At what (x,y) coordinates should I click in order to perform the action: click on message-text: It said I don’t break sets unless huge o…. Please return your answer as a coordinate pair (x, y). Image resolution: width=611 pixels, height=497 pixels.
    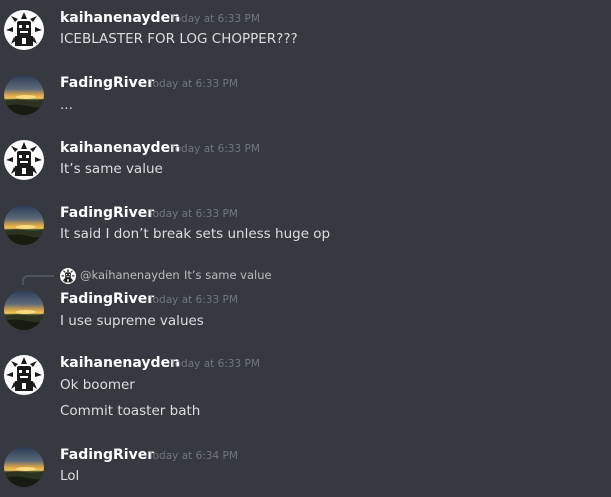
    Looking at the image, I should click on (195, 234).